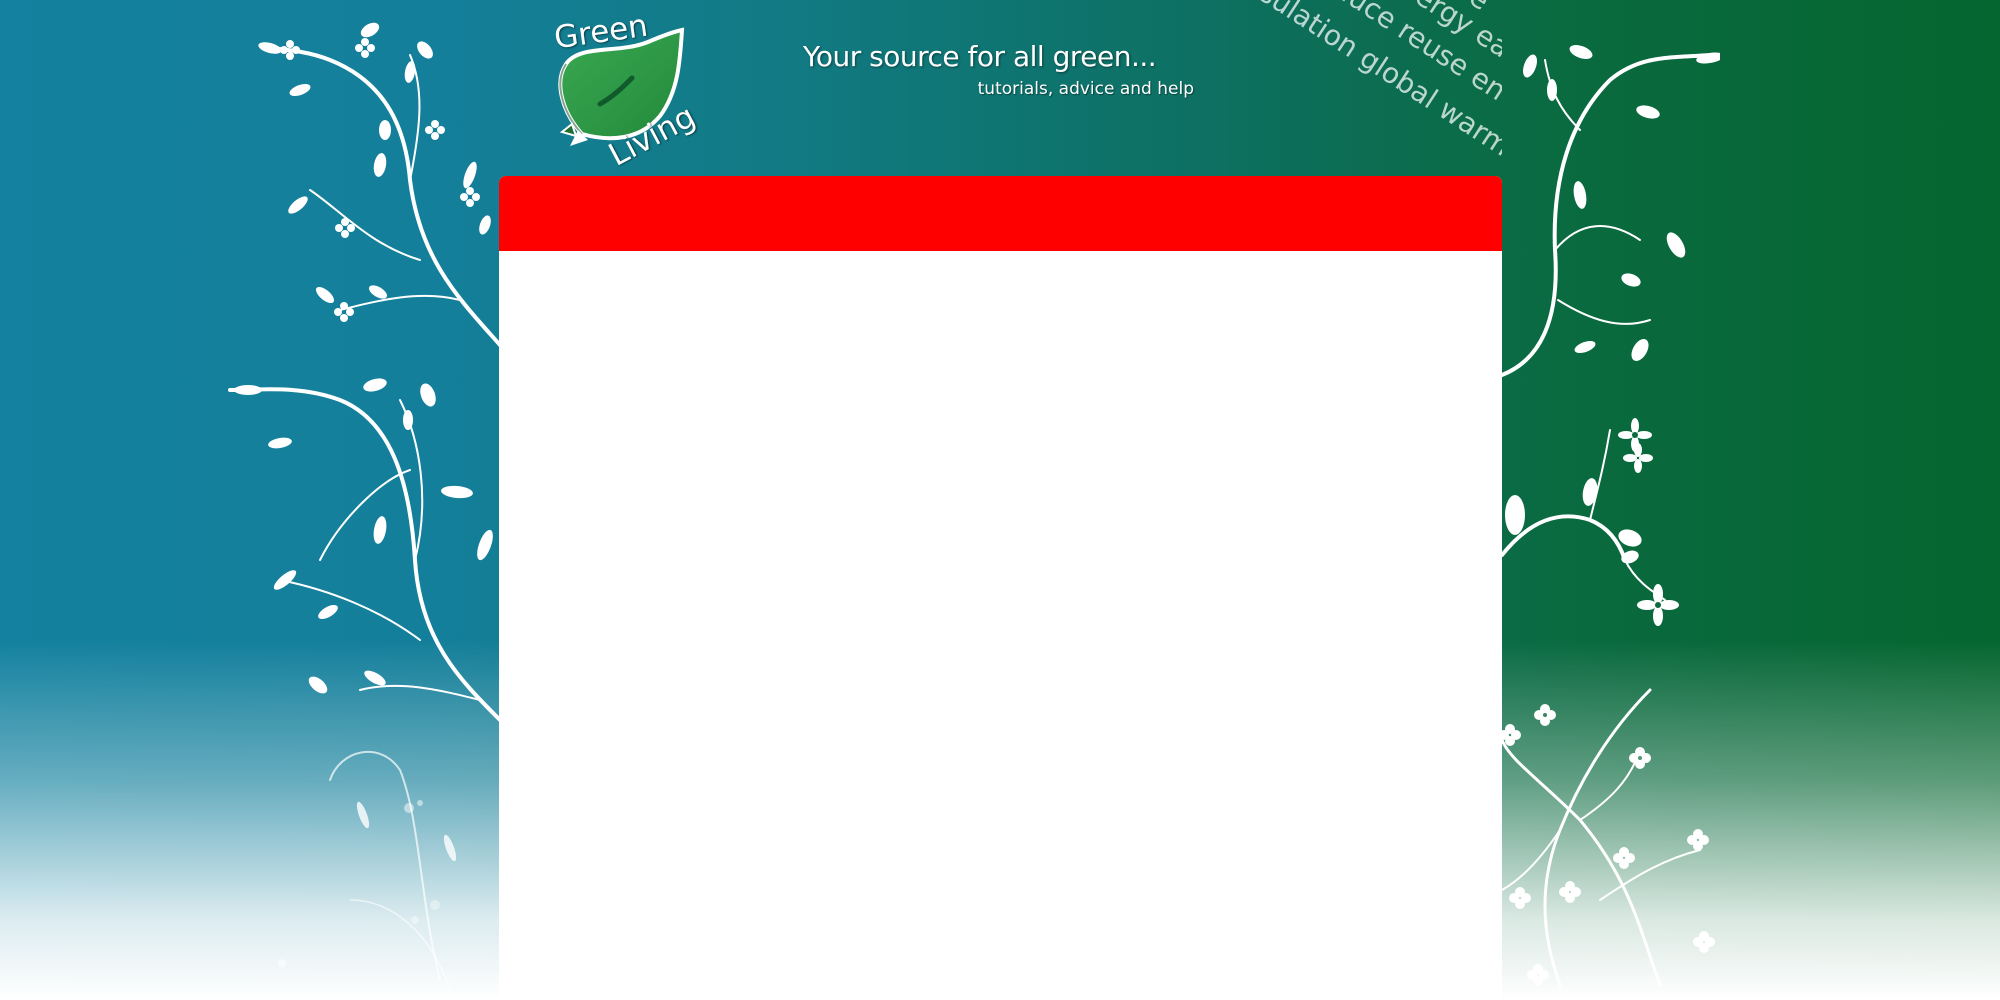  I want to click on content-header-bar, so click(1000, 213).